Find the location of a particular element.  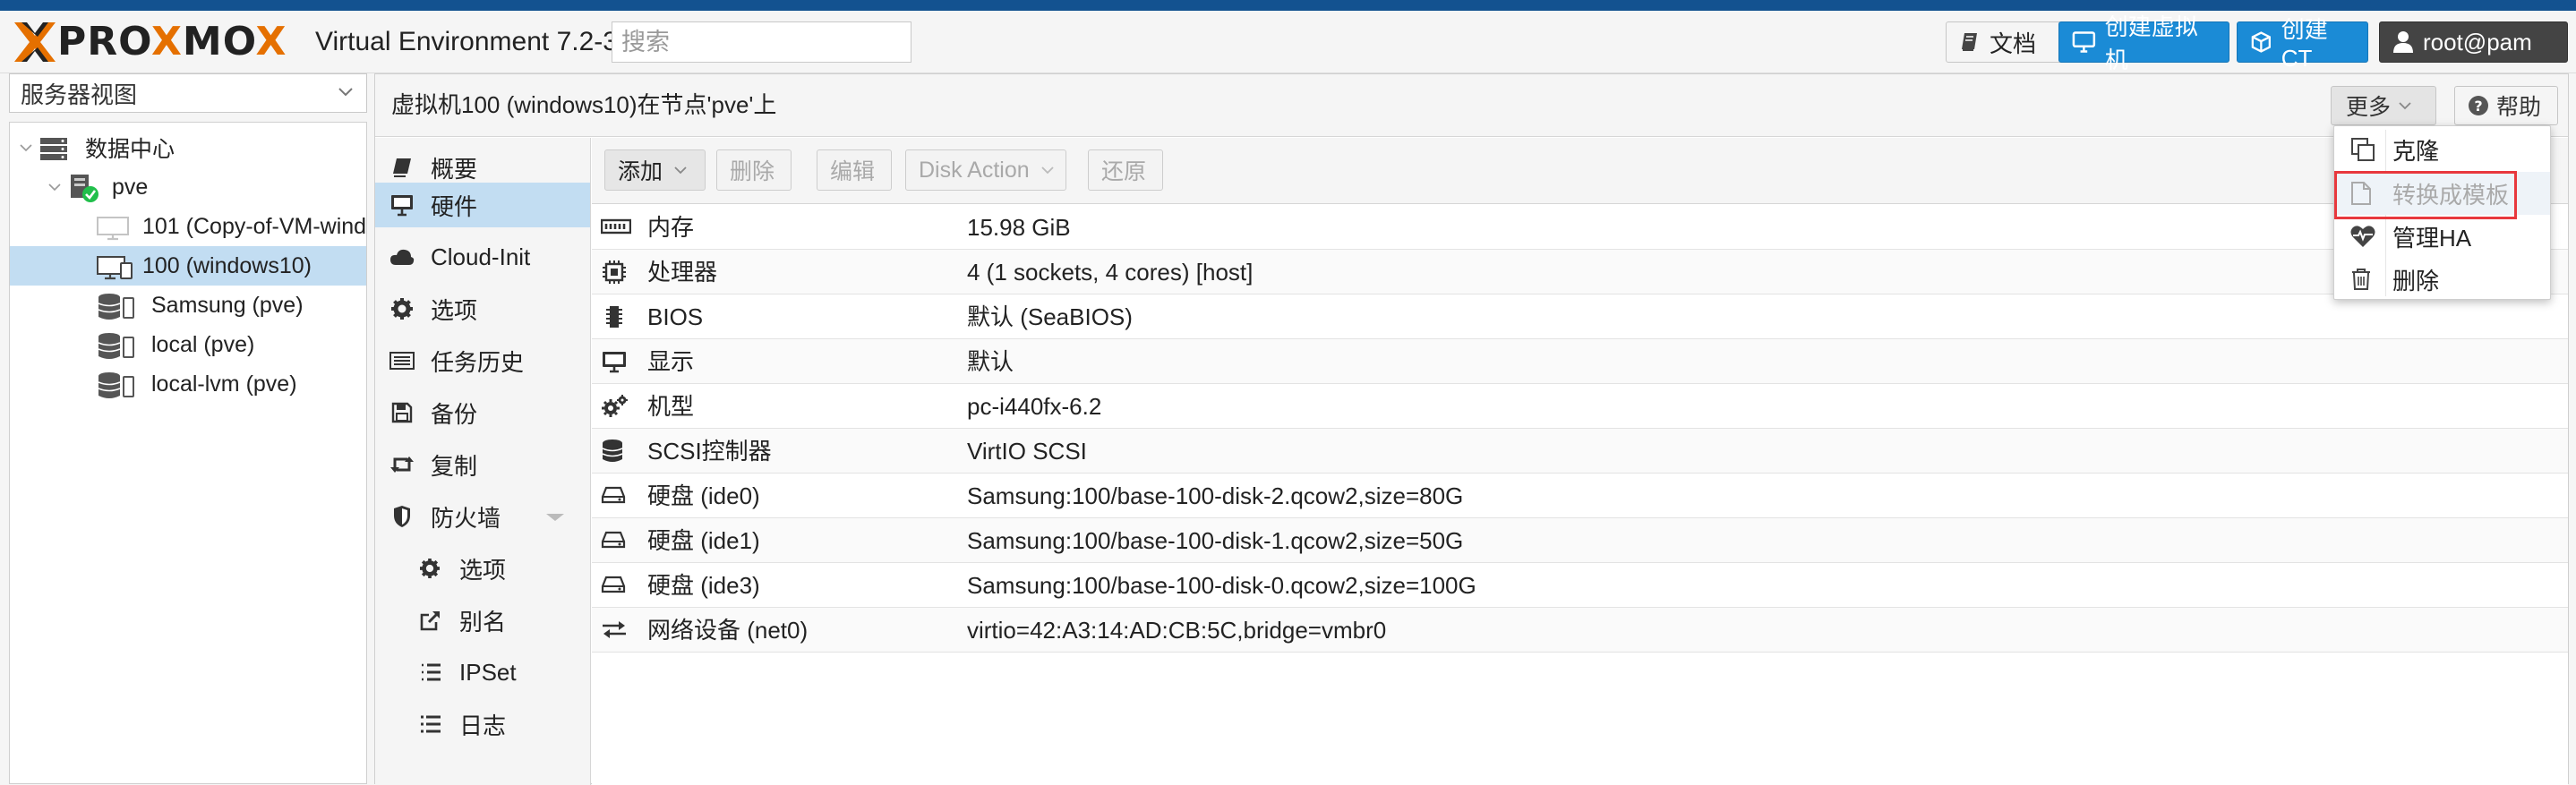

server-view-select: 服务器视图 is located at coordinates (188, 93).